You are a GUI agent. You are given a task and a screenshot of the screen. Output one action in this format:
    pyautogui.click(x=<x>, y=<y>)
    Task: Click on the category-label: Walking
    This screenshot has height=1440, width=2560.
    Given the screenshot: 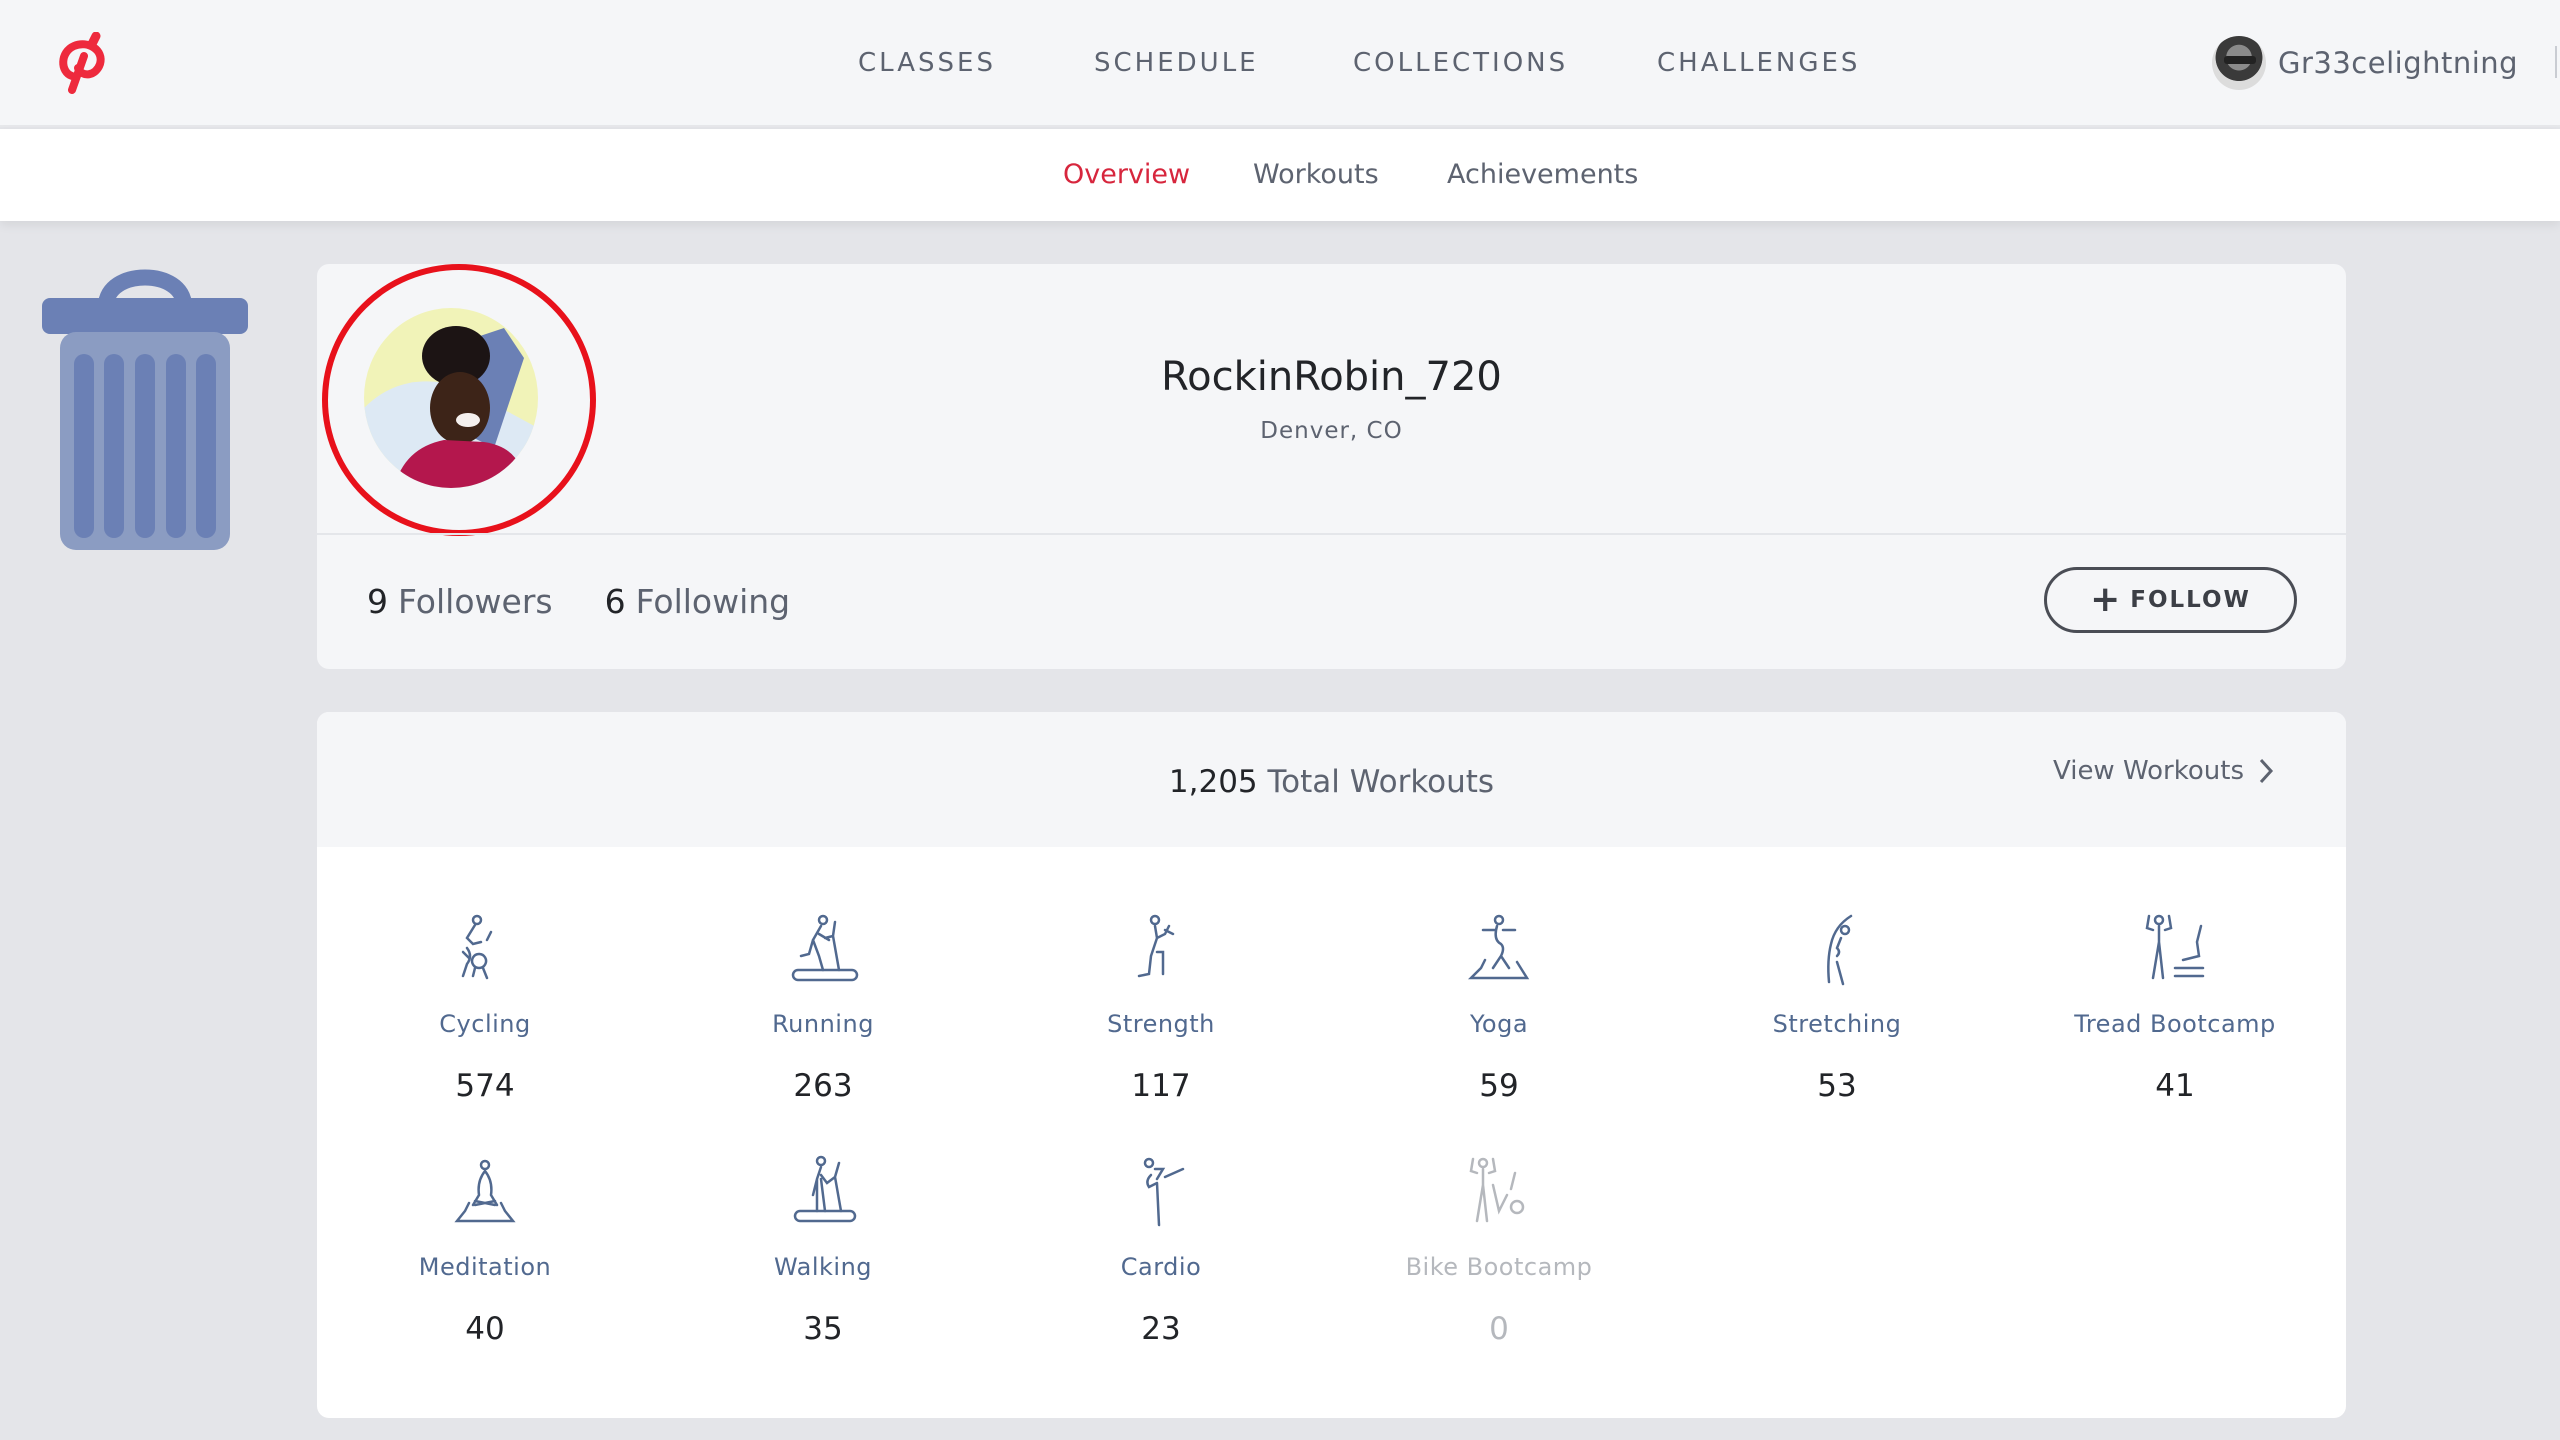 What is the action you would take?
    pyautogui.click(x=823, y=1267)
    